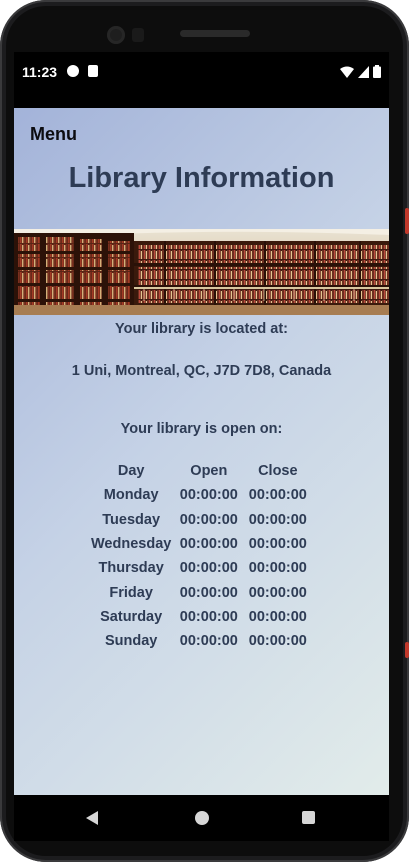  What do you see at coordinates (131, 641) in the screenshot?
I see `day-cell: Sunday` at bounding box center [131, 641].